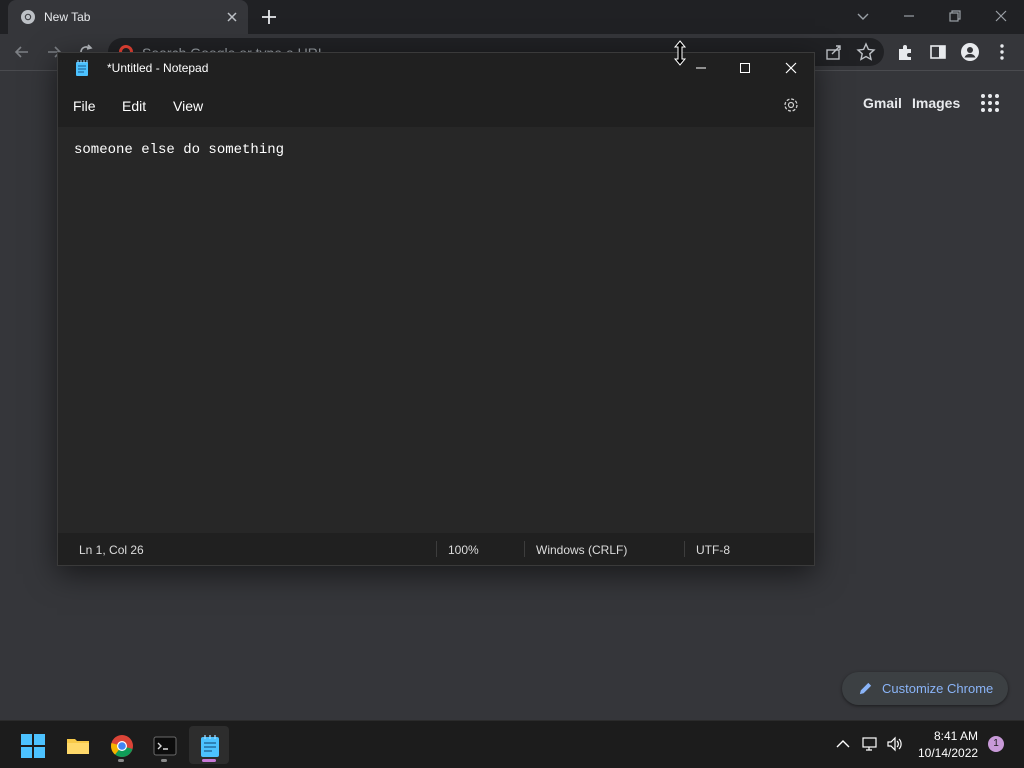  I want to click on notification-badge: 1, so click(996, 744).